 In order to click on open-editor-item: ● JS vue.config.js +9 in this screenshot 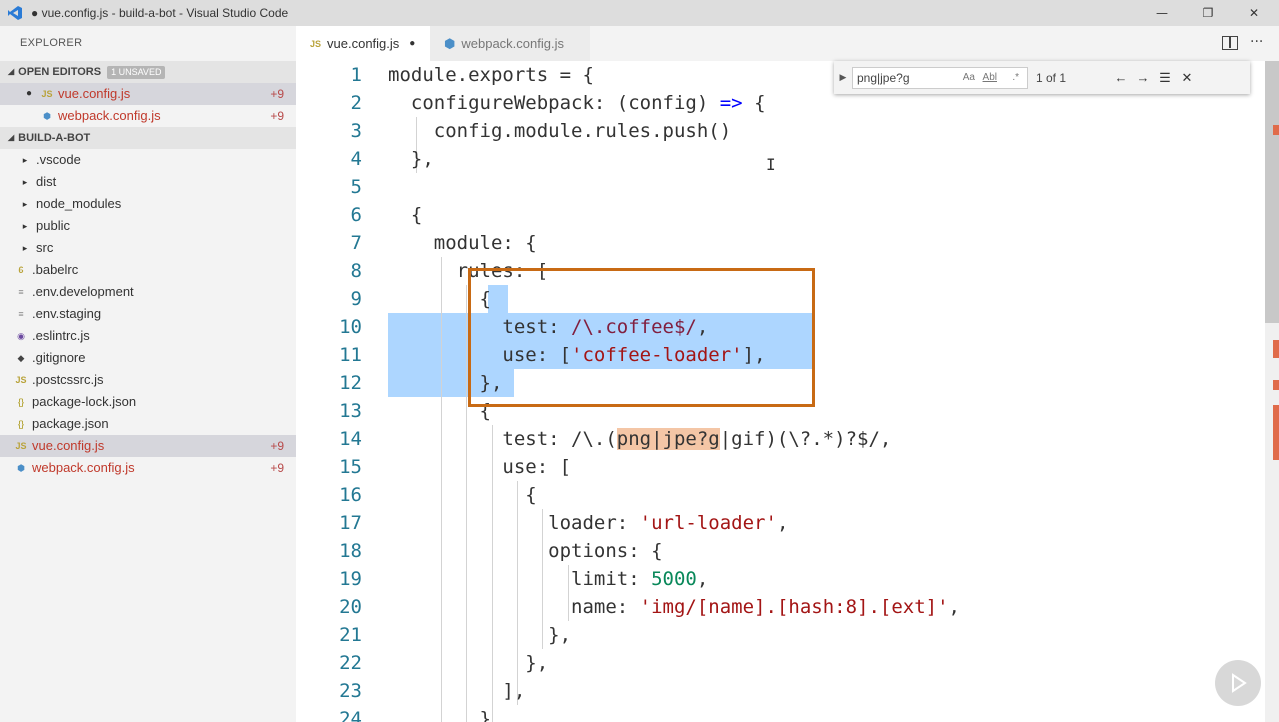, I will do `click(148, 94)`.